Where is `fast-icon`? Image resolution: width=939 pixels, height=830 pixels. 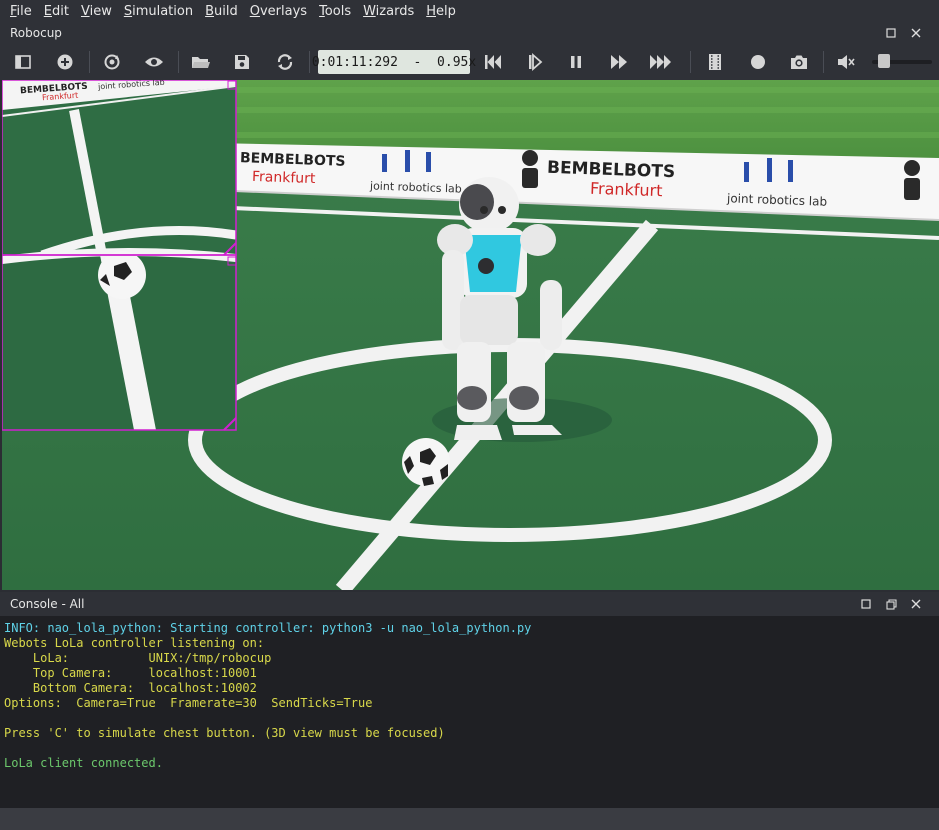
fast-icon is located at coordinates (660, 62).